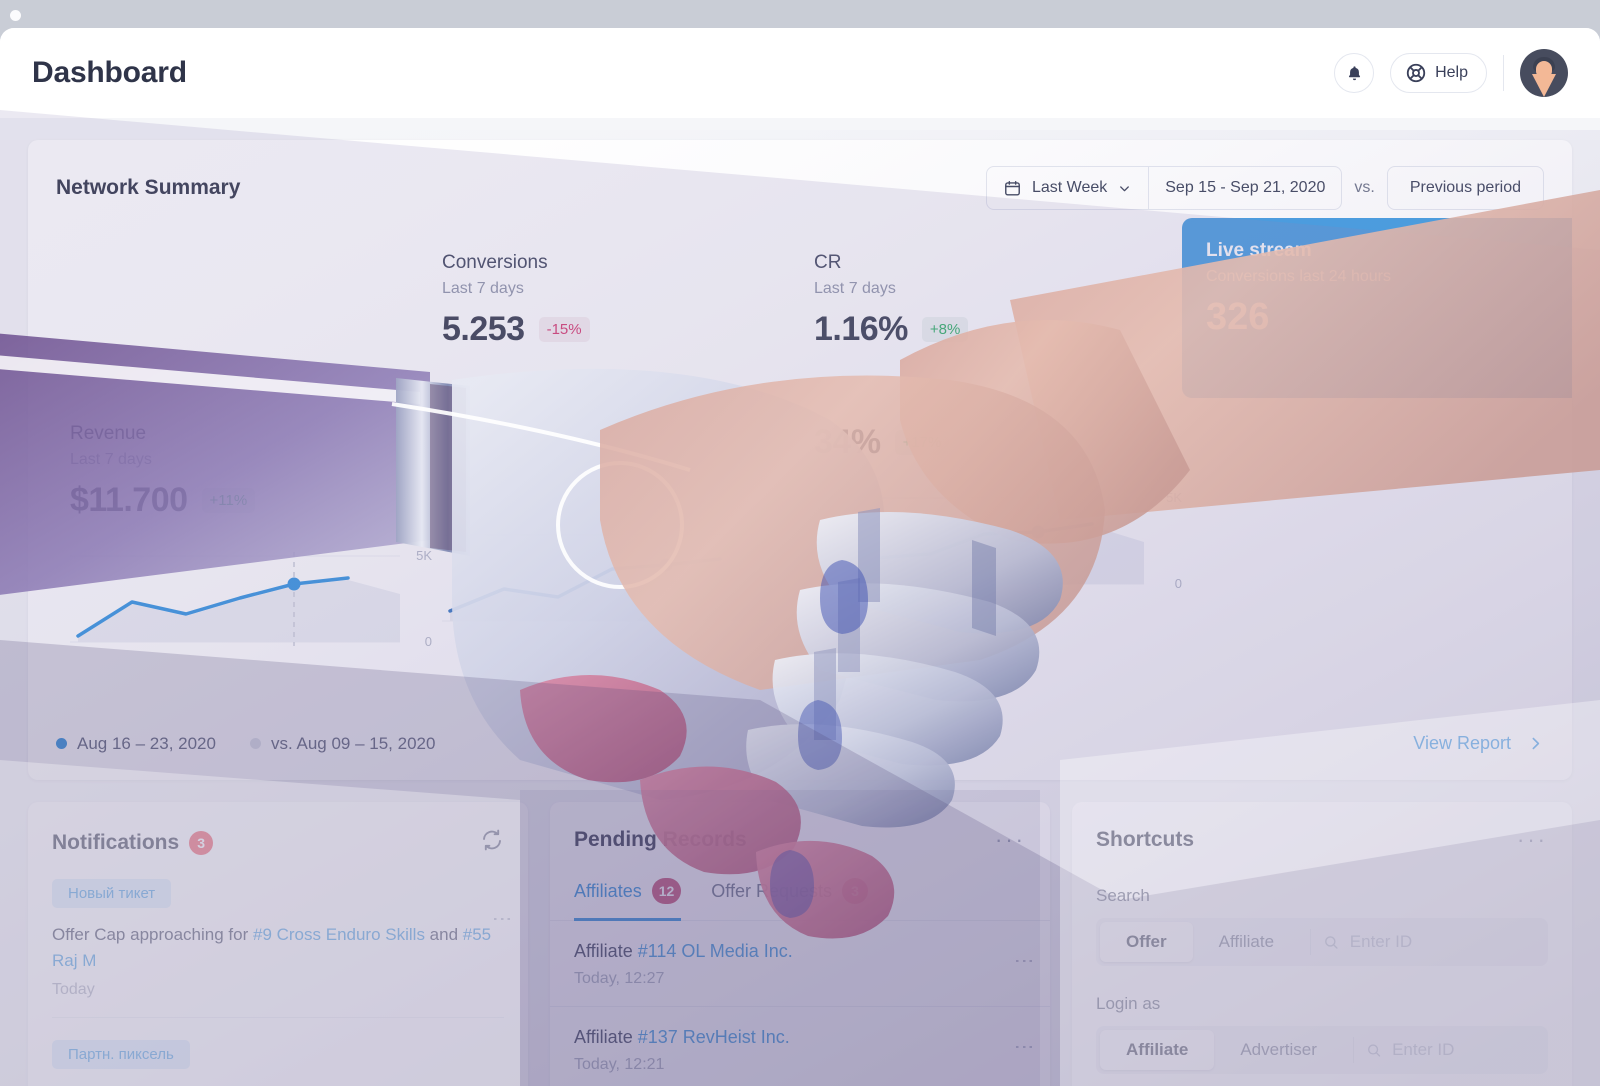 The image size is (1600, 1086). What do you see at coordinates (1311, 942) in the screenshot?
I see `segment-divider` at bounding box center [1311, 942].